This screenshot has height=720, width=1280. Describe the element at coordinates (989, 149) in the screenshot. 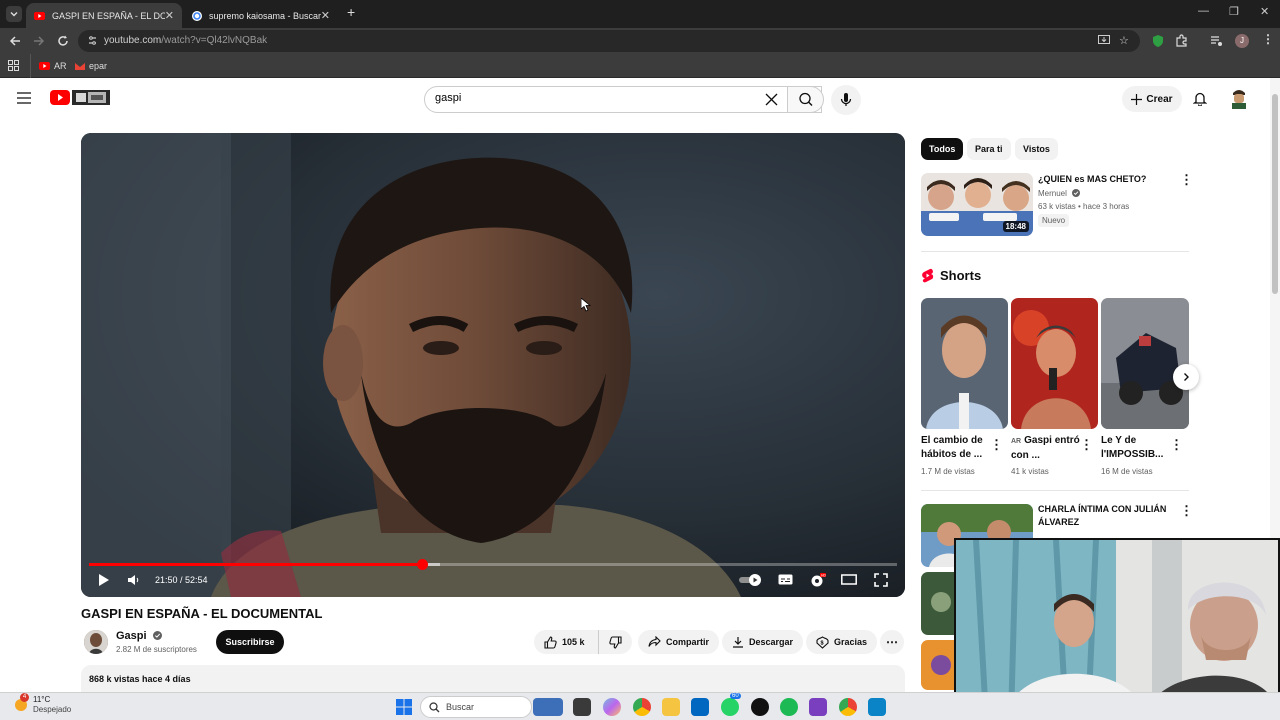

I see `chip-for-you: Para ti` at that location.